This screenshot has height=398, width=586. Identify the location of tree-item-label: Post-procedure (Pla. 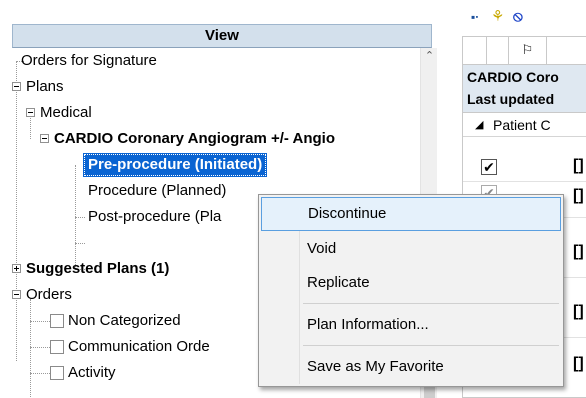
(155, 216).